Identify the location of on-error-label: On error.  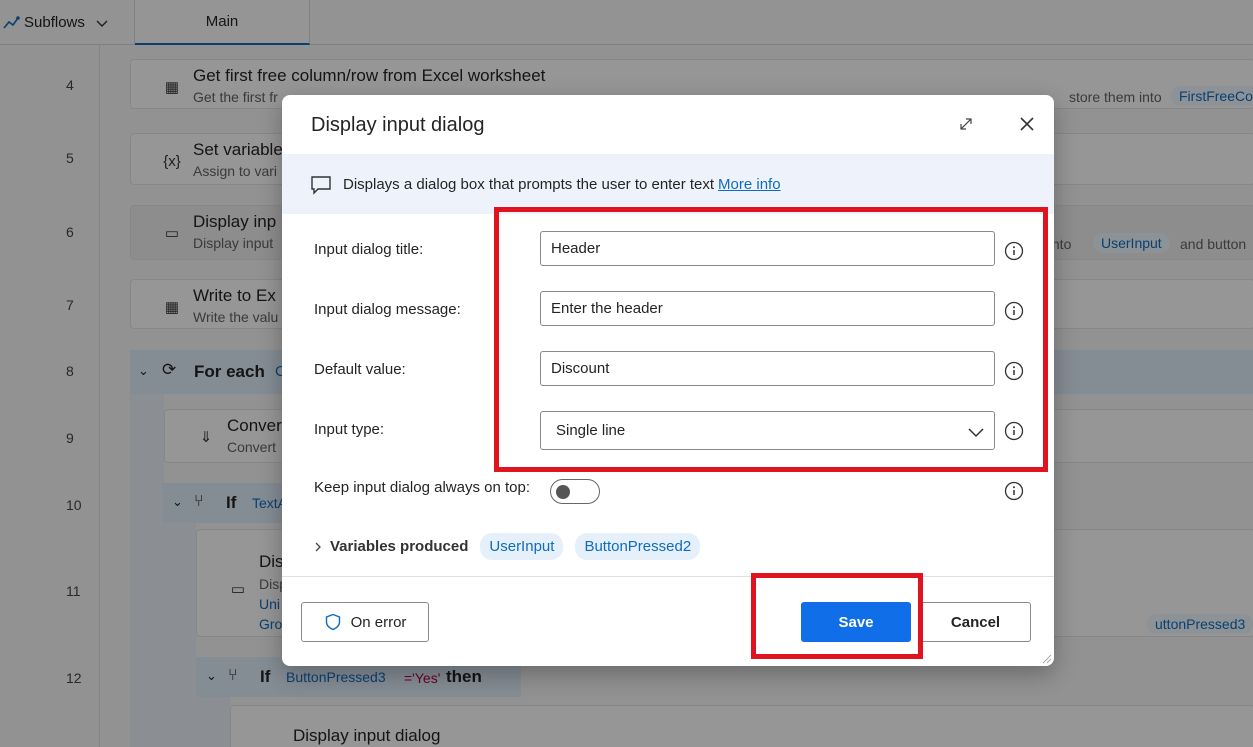
(378, 622).